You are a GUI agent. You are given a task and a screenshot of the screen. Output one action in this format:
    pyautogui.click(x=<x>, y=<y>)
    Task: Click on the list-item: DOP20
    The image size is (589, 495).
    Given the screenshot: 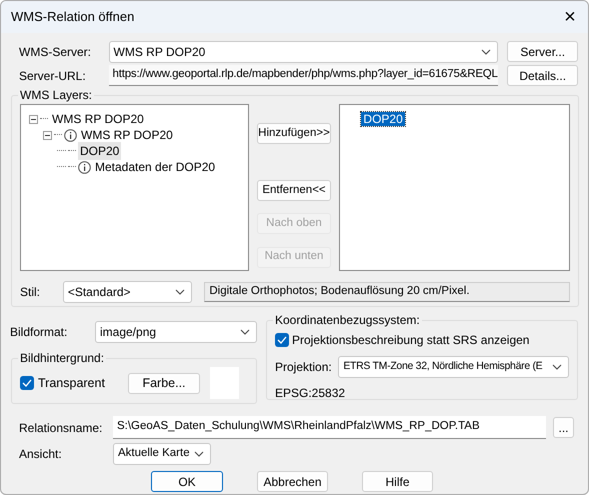 What is the action you would take?
    pyautogui.click(x=383, y=119)
    